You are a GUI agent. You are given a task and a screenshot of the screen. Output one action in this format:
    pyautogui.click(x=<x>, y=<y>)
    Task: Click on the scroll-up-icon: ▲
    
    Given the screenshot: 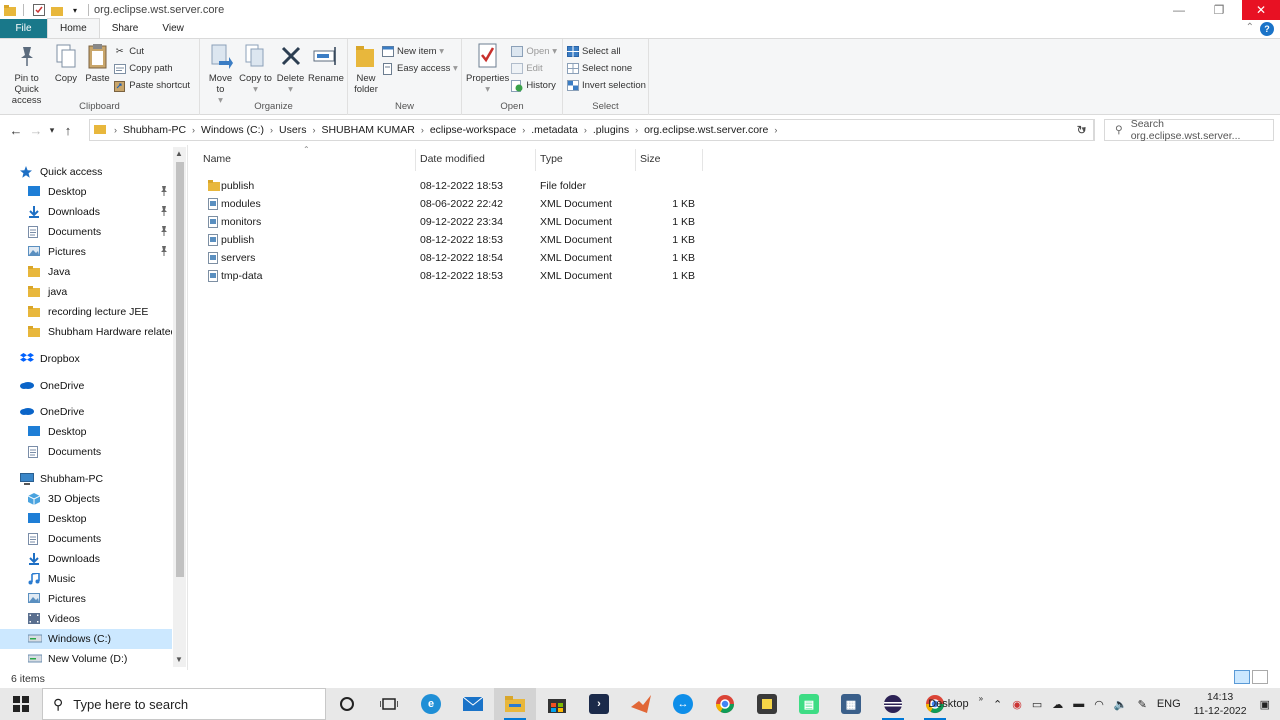 What is the action you would take?
    pyautogui.click(x=179, y=153)
    